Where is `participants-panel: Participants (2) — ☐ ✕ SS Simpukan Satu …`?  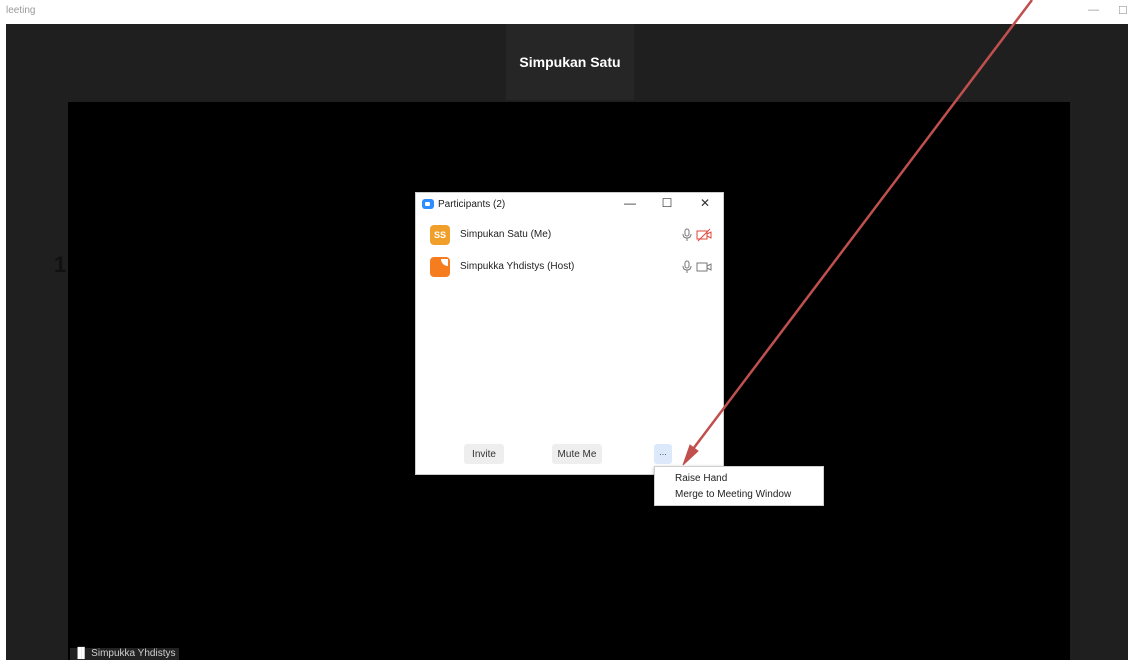 participants-panel: Participants (2) — ☐ ✕ SS Simpukan Satu … is located at coordinates (569, 333).